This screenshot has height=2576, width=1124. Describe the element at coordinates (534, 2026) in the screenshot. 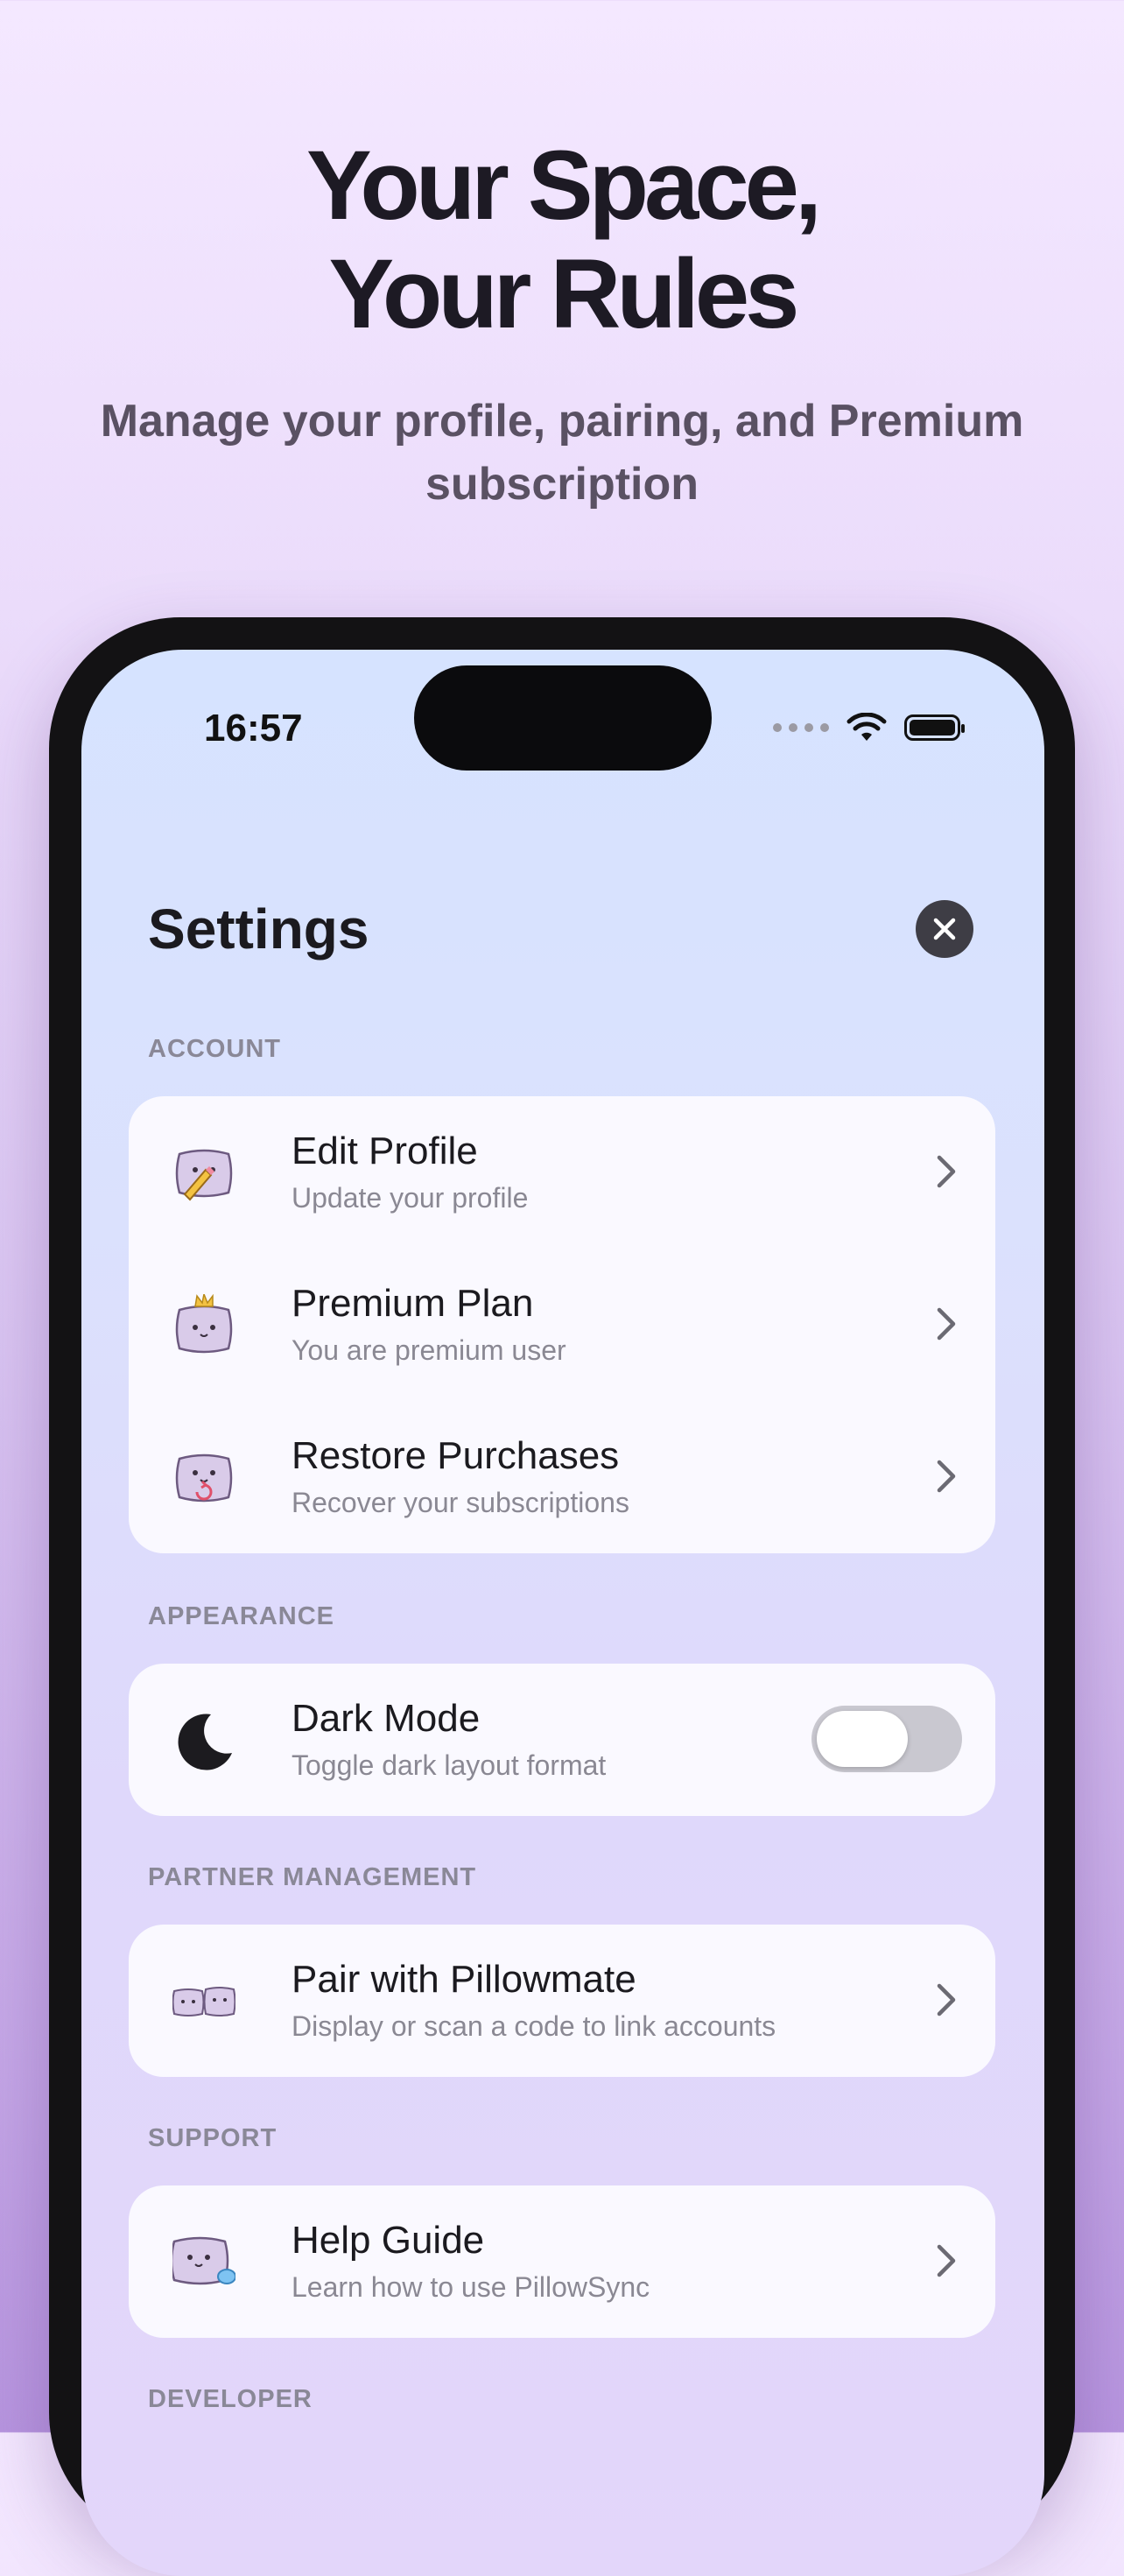

I see `row-subtitle: Display or scan a code to link accounts` at that location.